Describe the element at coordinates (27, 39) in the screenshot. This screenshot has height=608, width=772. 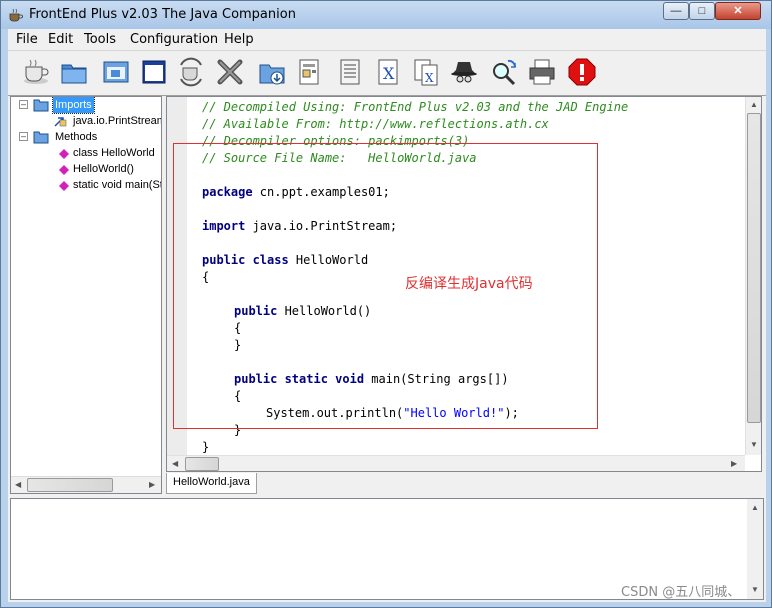
I see `menu-file: File` at that location.